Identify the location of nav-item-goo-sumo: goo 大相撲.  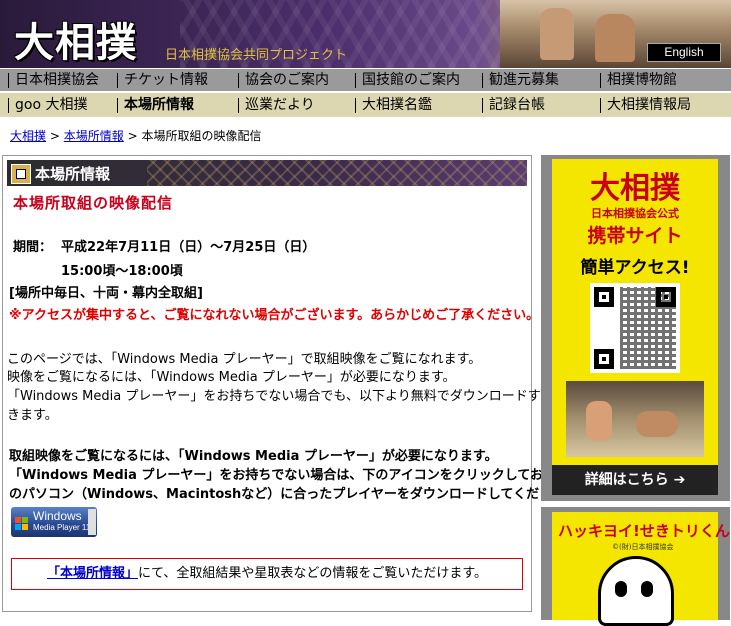
(47, 105).